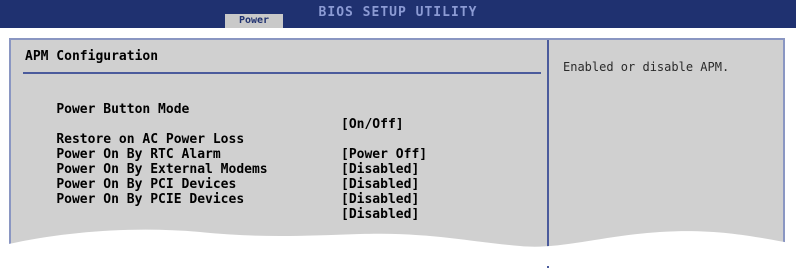 The height and width of the screenshot is (268, 796). I want to click on setting-label: Power Button Mode, so click(123, 109).